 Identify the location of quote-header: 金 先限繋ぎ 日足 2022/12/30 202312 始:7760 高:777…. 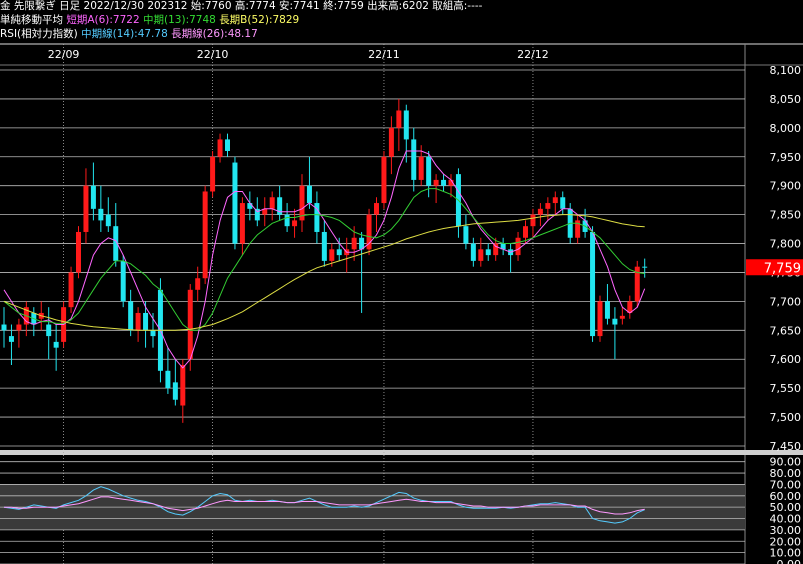
(241, 6).